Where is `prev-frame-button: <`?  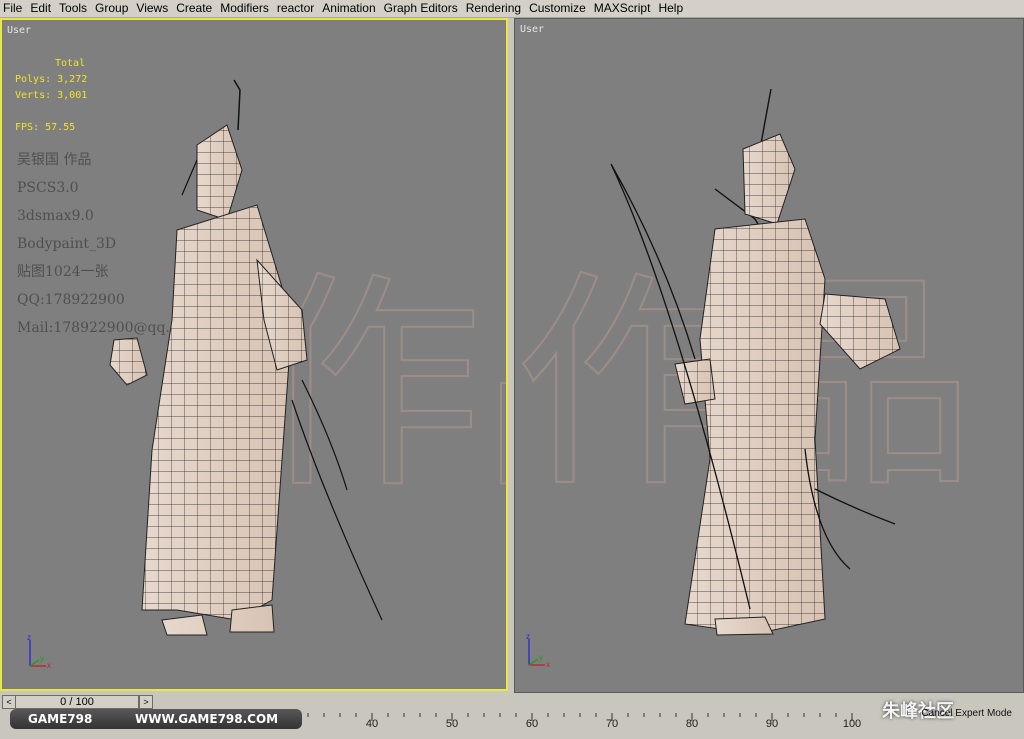 prev-frame-button: < is located at coordinates (9, 702).